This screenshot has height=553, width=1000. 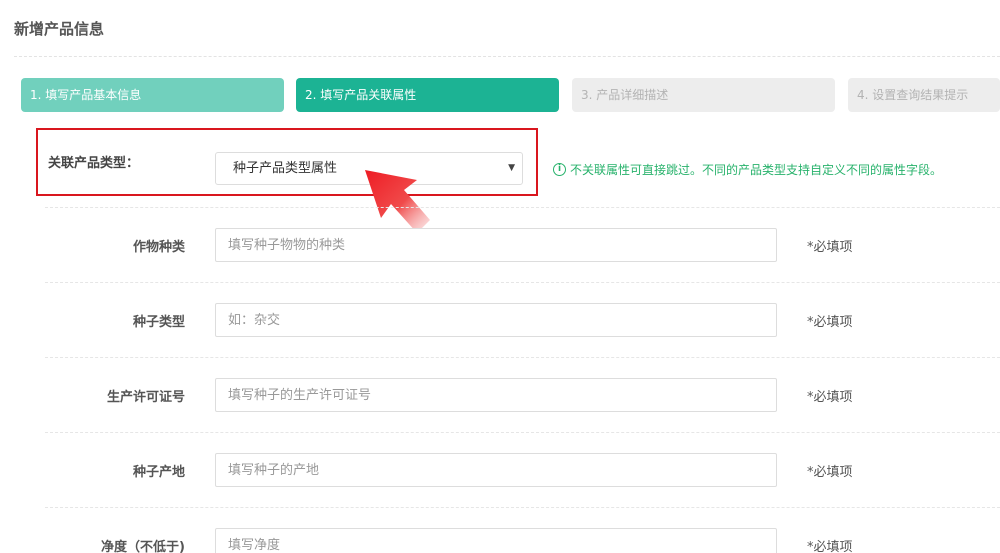 I want to click on purity-input, so click(x=496, y=540).